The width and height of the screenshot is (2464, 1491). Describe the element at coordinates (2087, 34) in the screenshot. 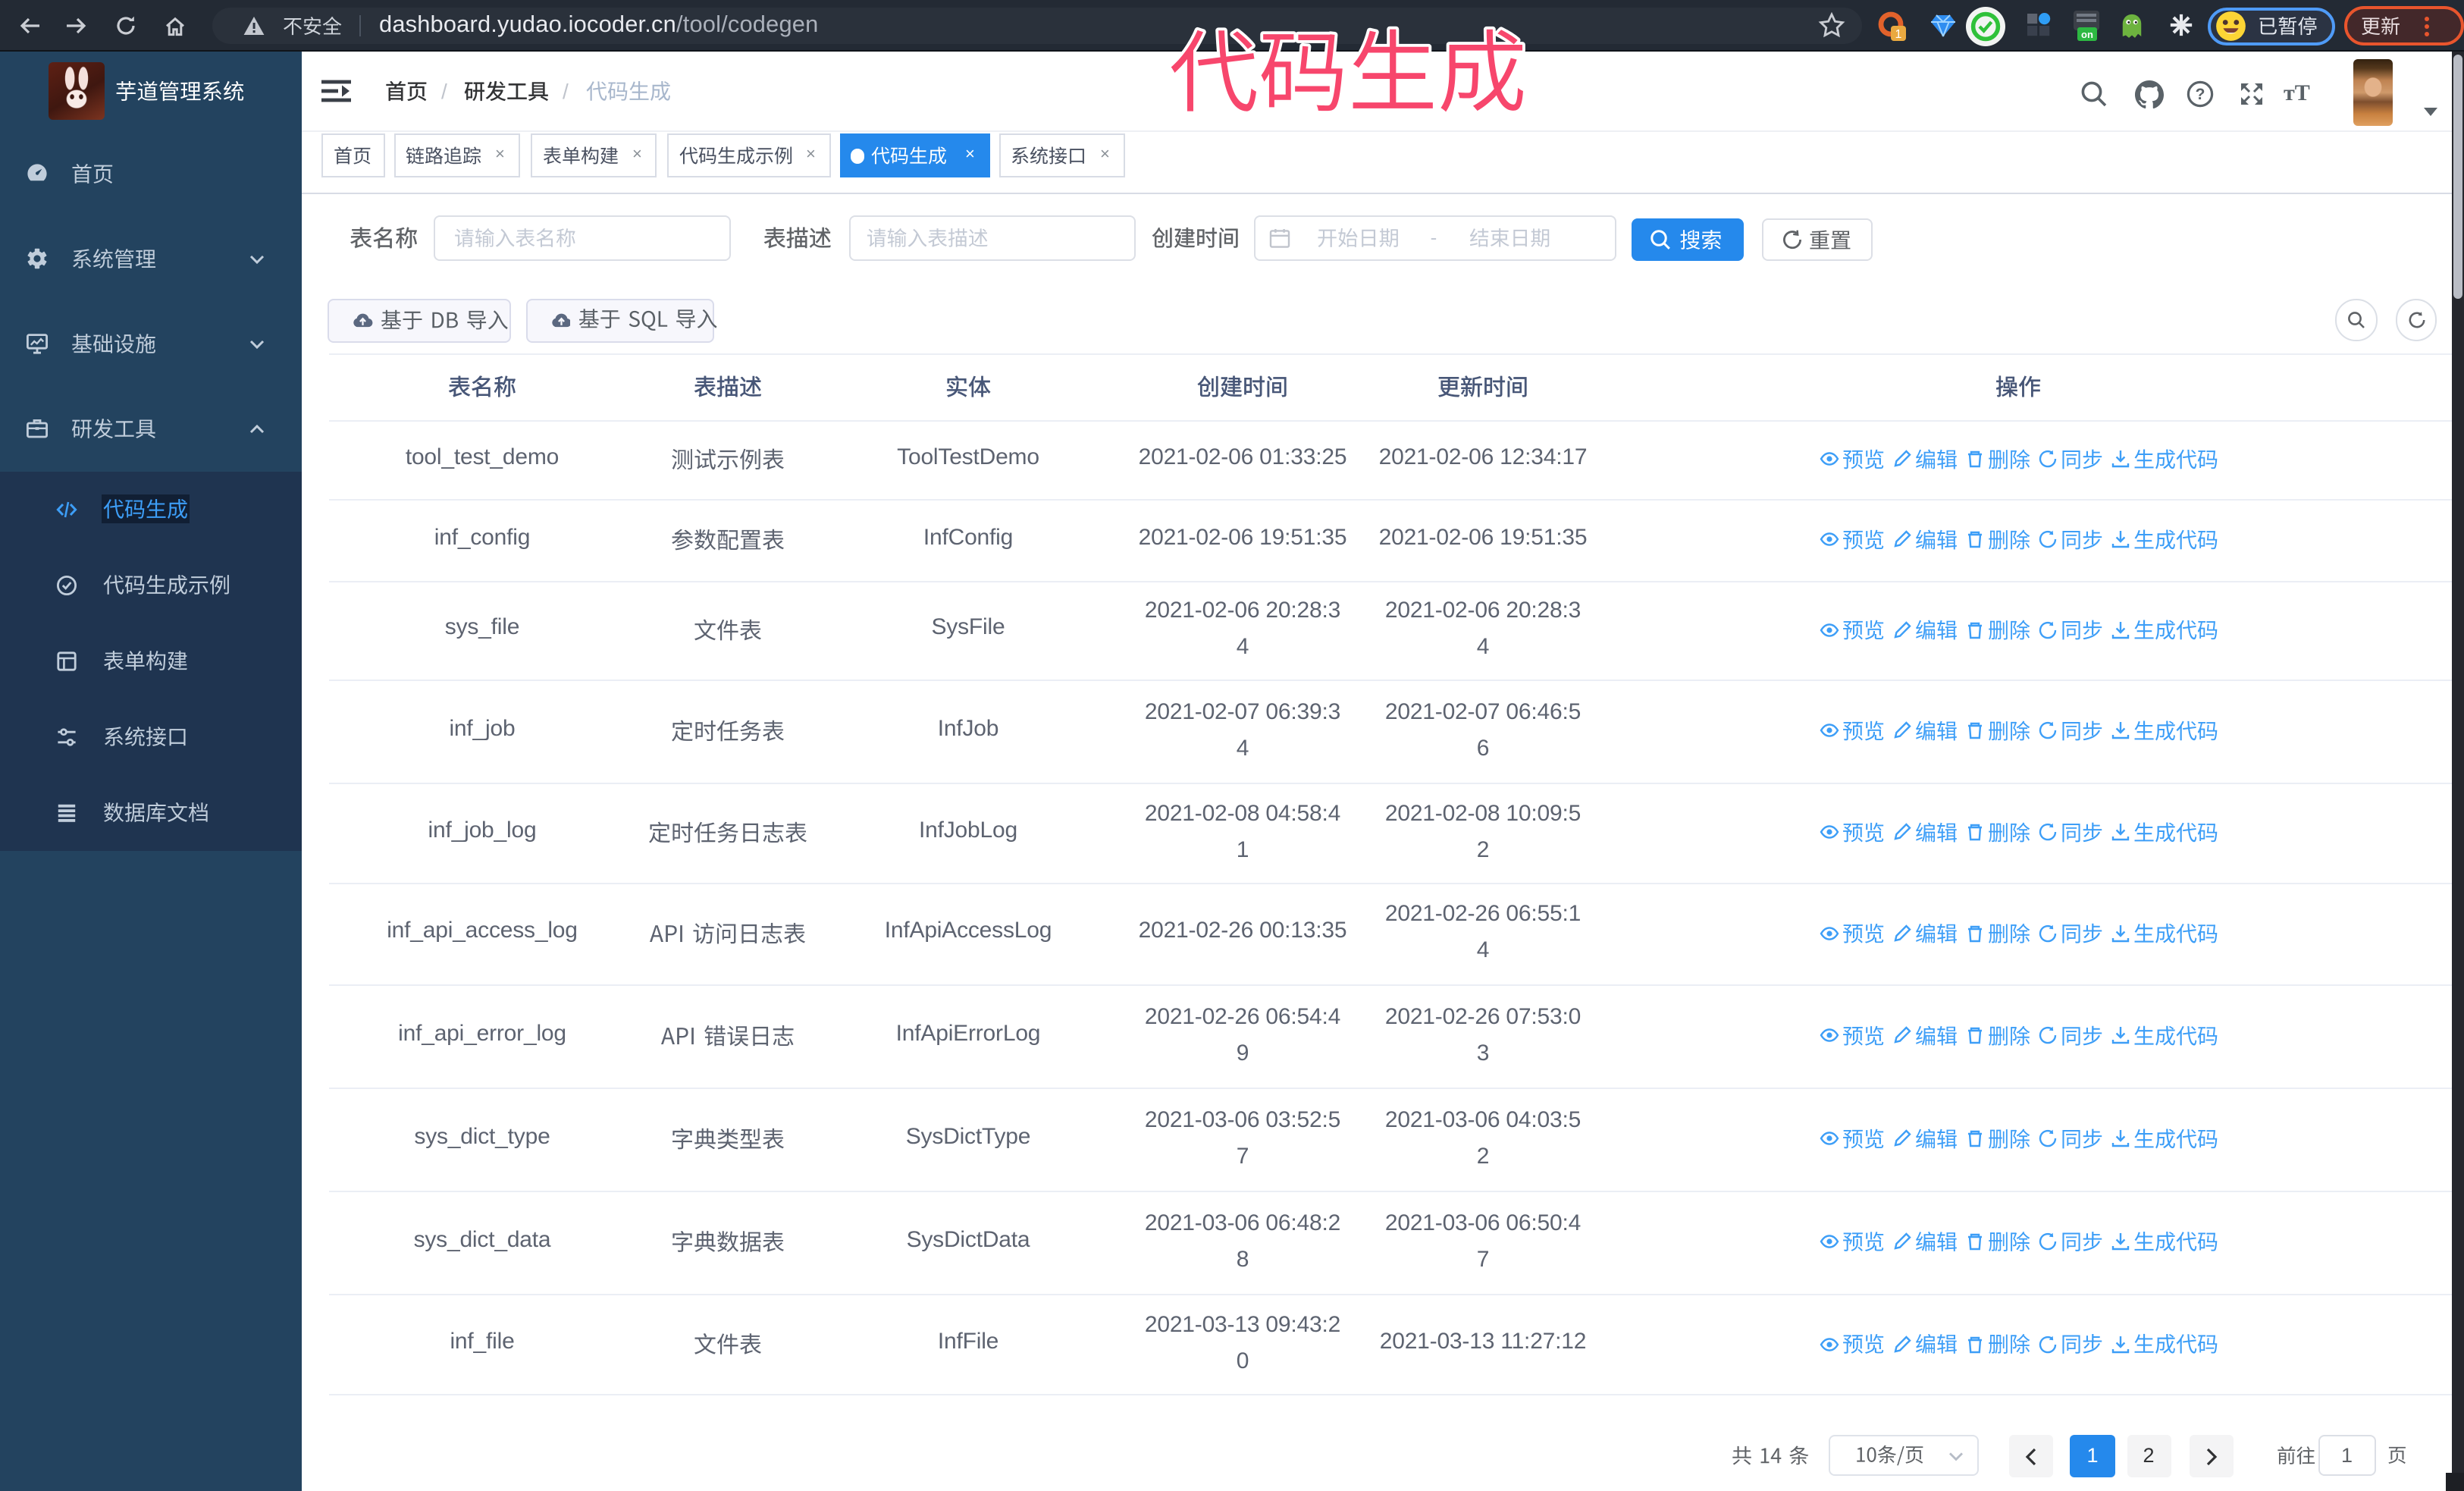

I see `svg-text: on` at that location.